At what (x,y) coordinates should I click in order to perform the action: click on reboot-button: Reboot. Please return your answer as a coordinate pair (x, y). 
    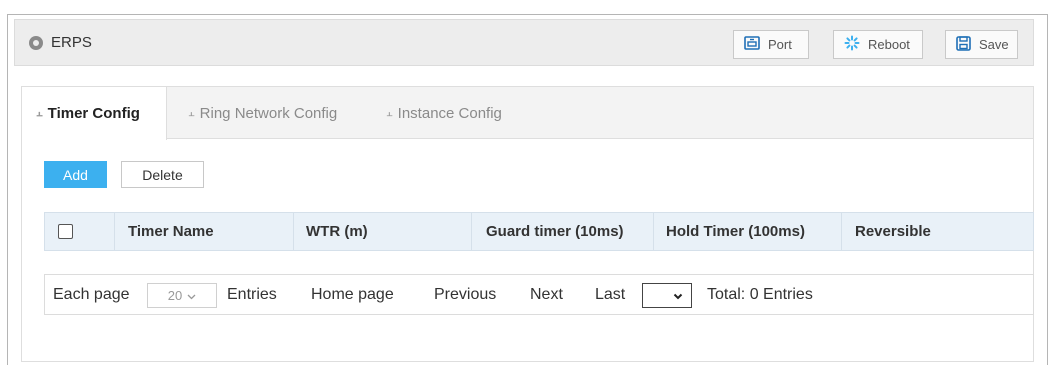
    Looking at the image, I should click on (878, 44).